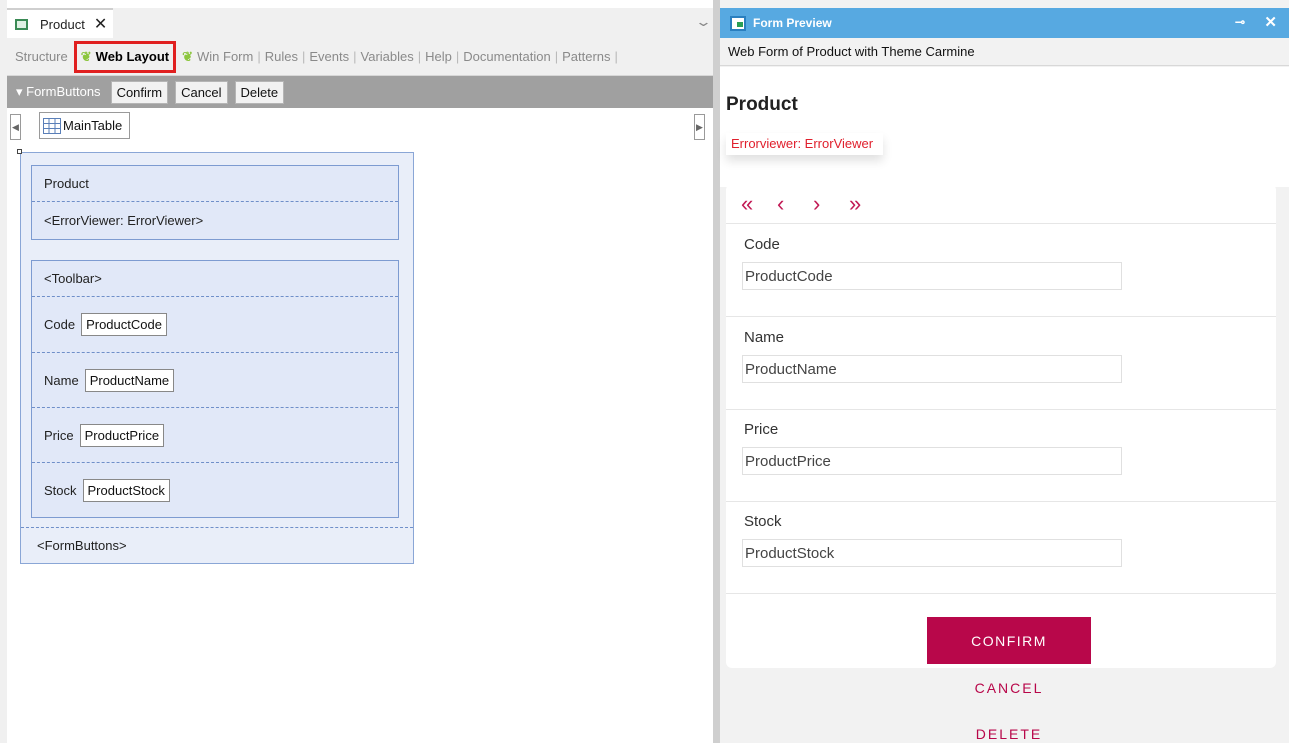 The width and height of the screenshot is (1289, 743). What do you see at coordinates (126, 490) in the screenshot?
I see `product-stock-field: ProductStock` at bounding box center [126, 490].